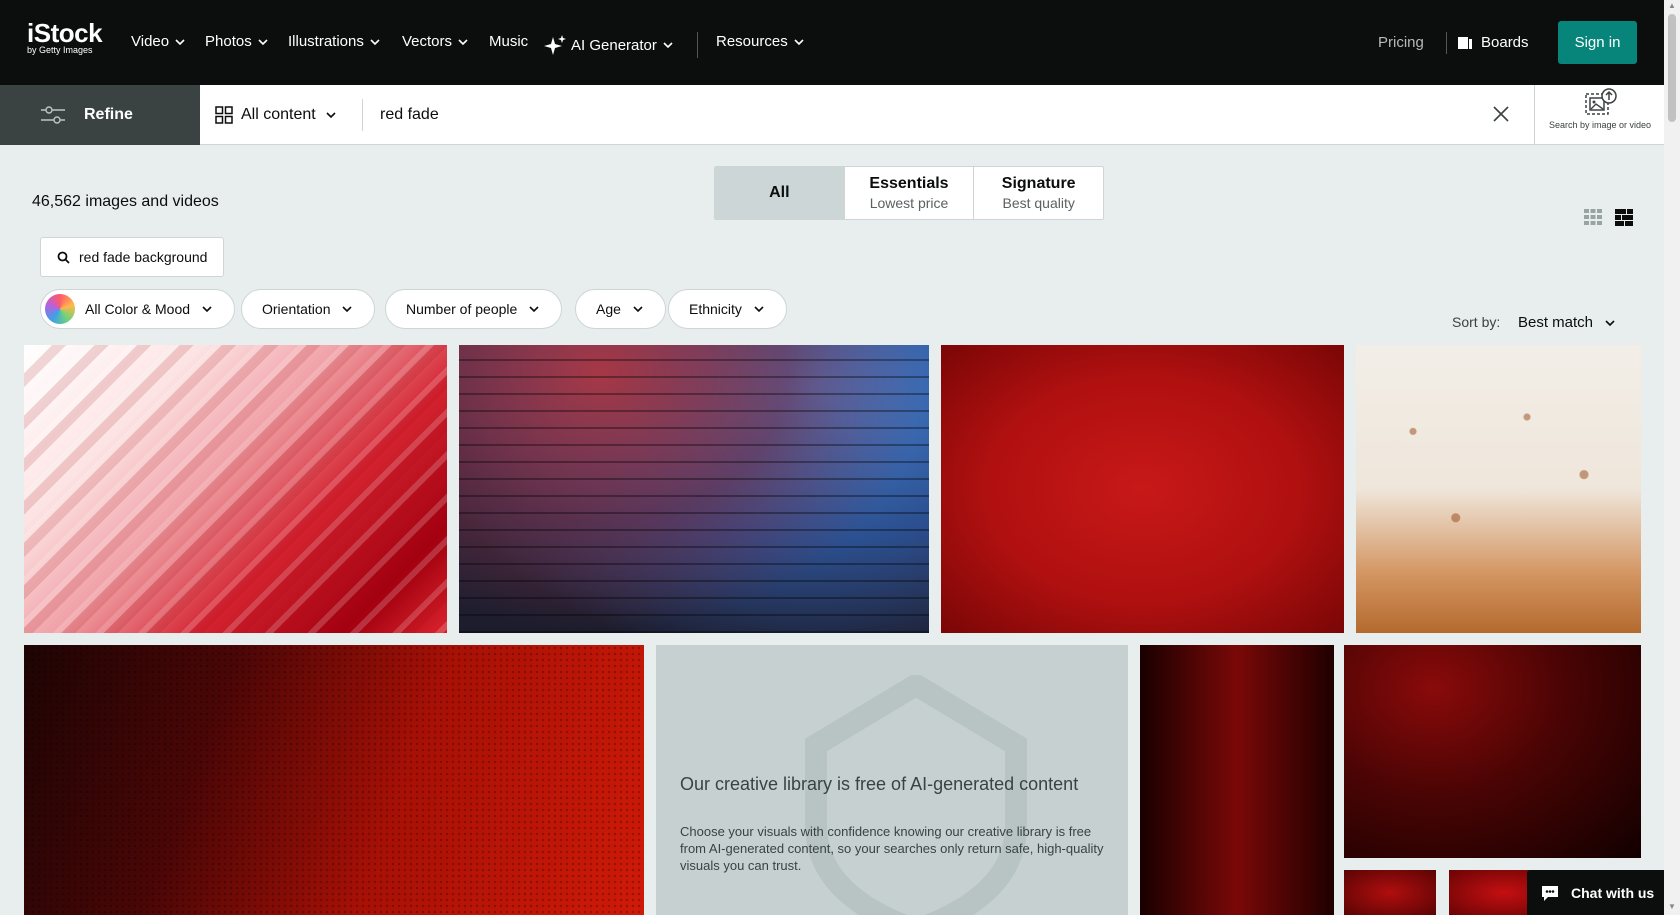 The height and width of the screenshot is (915, 1680). What do you see at coordinates (72, 33) in the screenshot?
I see `logo-wordmark: iStock` at bounding box center [72, 33].